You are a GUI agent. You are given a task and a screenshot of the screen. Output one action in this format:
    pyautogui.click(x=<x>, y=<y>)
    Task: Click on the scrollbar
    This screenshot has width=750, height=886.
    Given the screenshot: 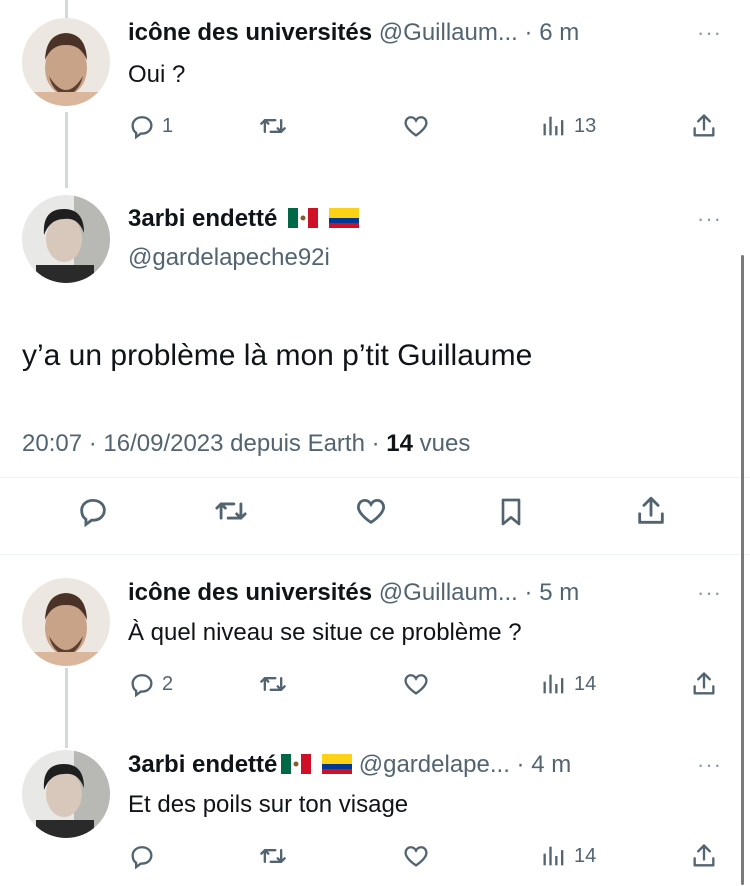 What is the action you would take?
    pyautogui.click(x=742, y=570)
    